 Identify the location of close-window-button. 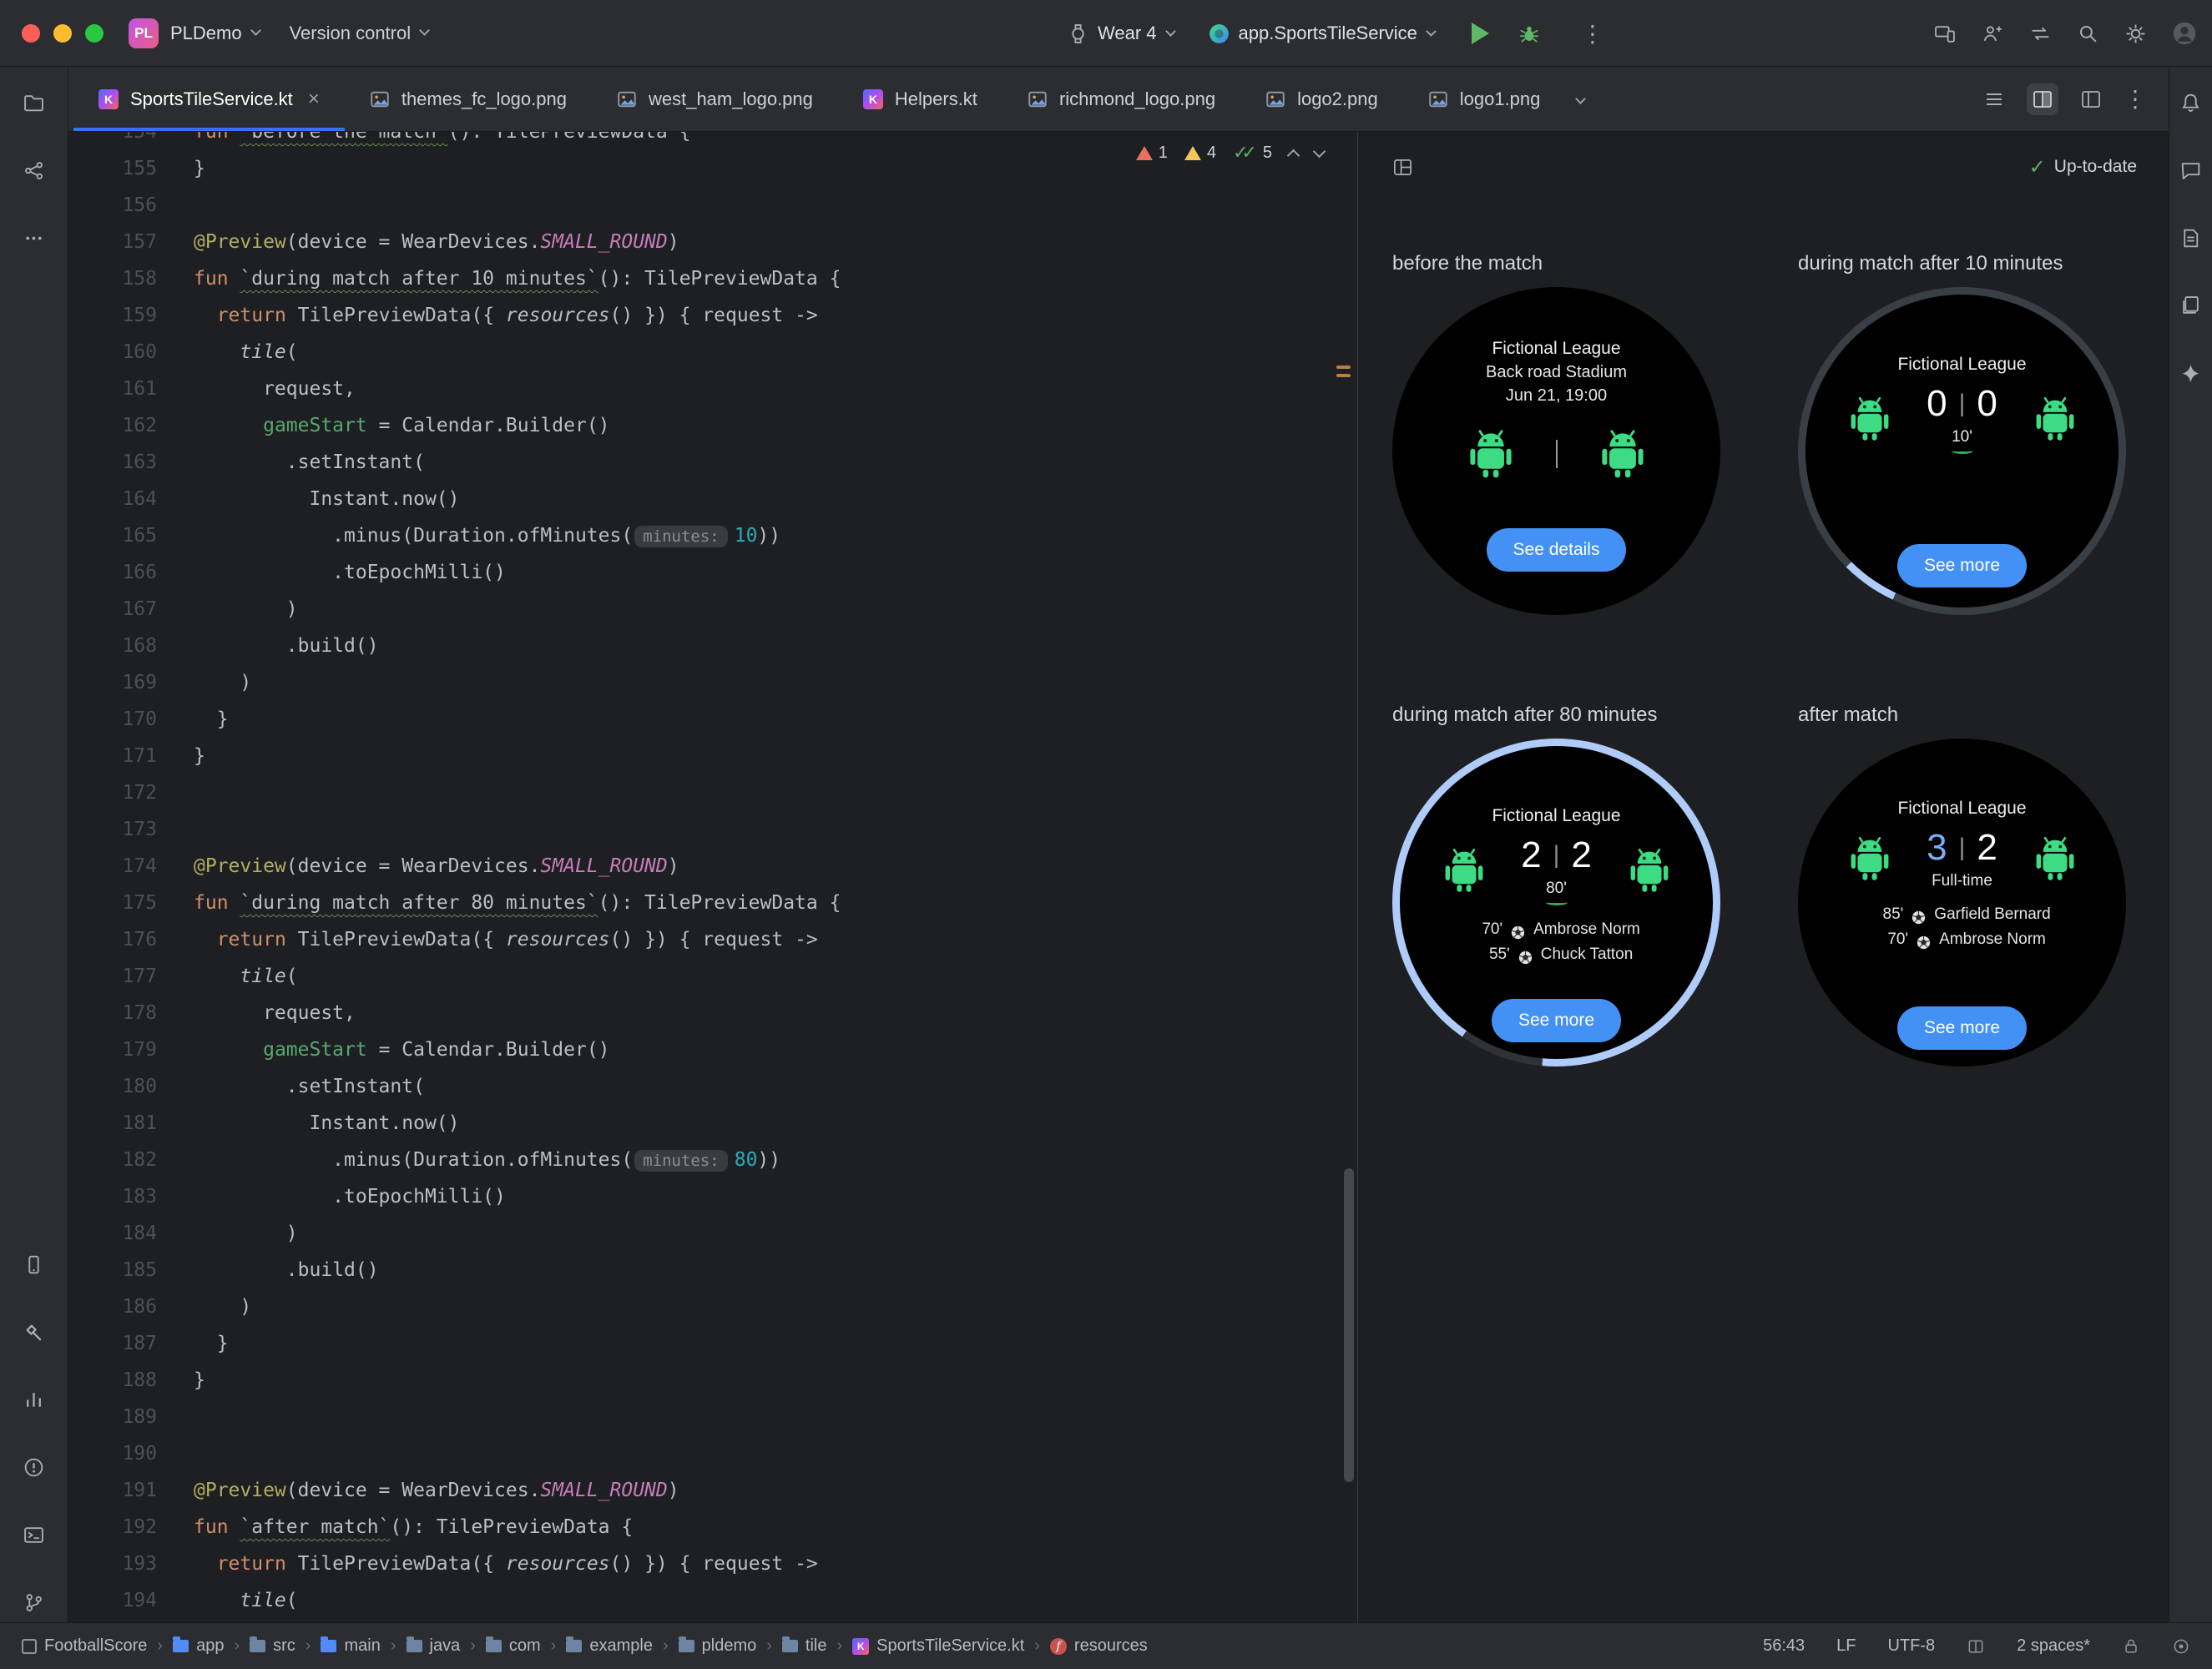
(31, 33).